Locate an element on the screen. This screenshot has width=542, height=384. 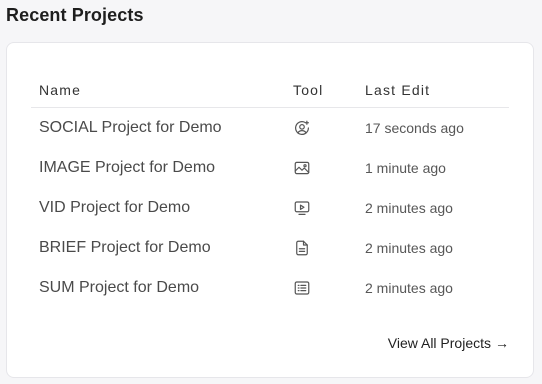
last-edit-time: 1 minute ago is located at coordinates (405, 168).